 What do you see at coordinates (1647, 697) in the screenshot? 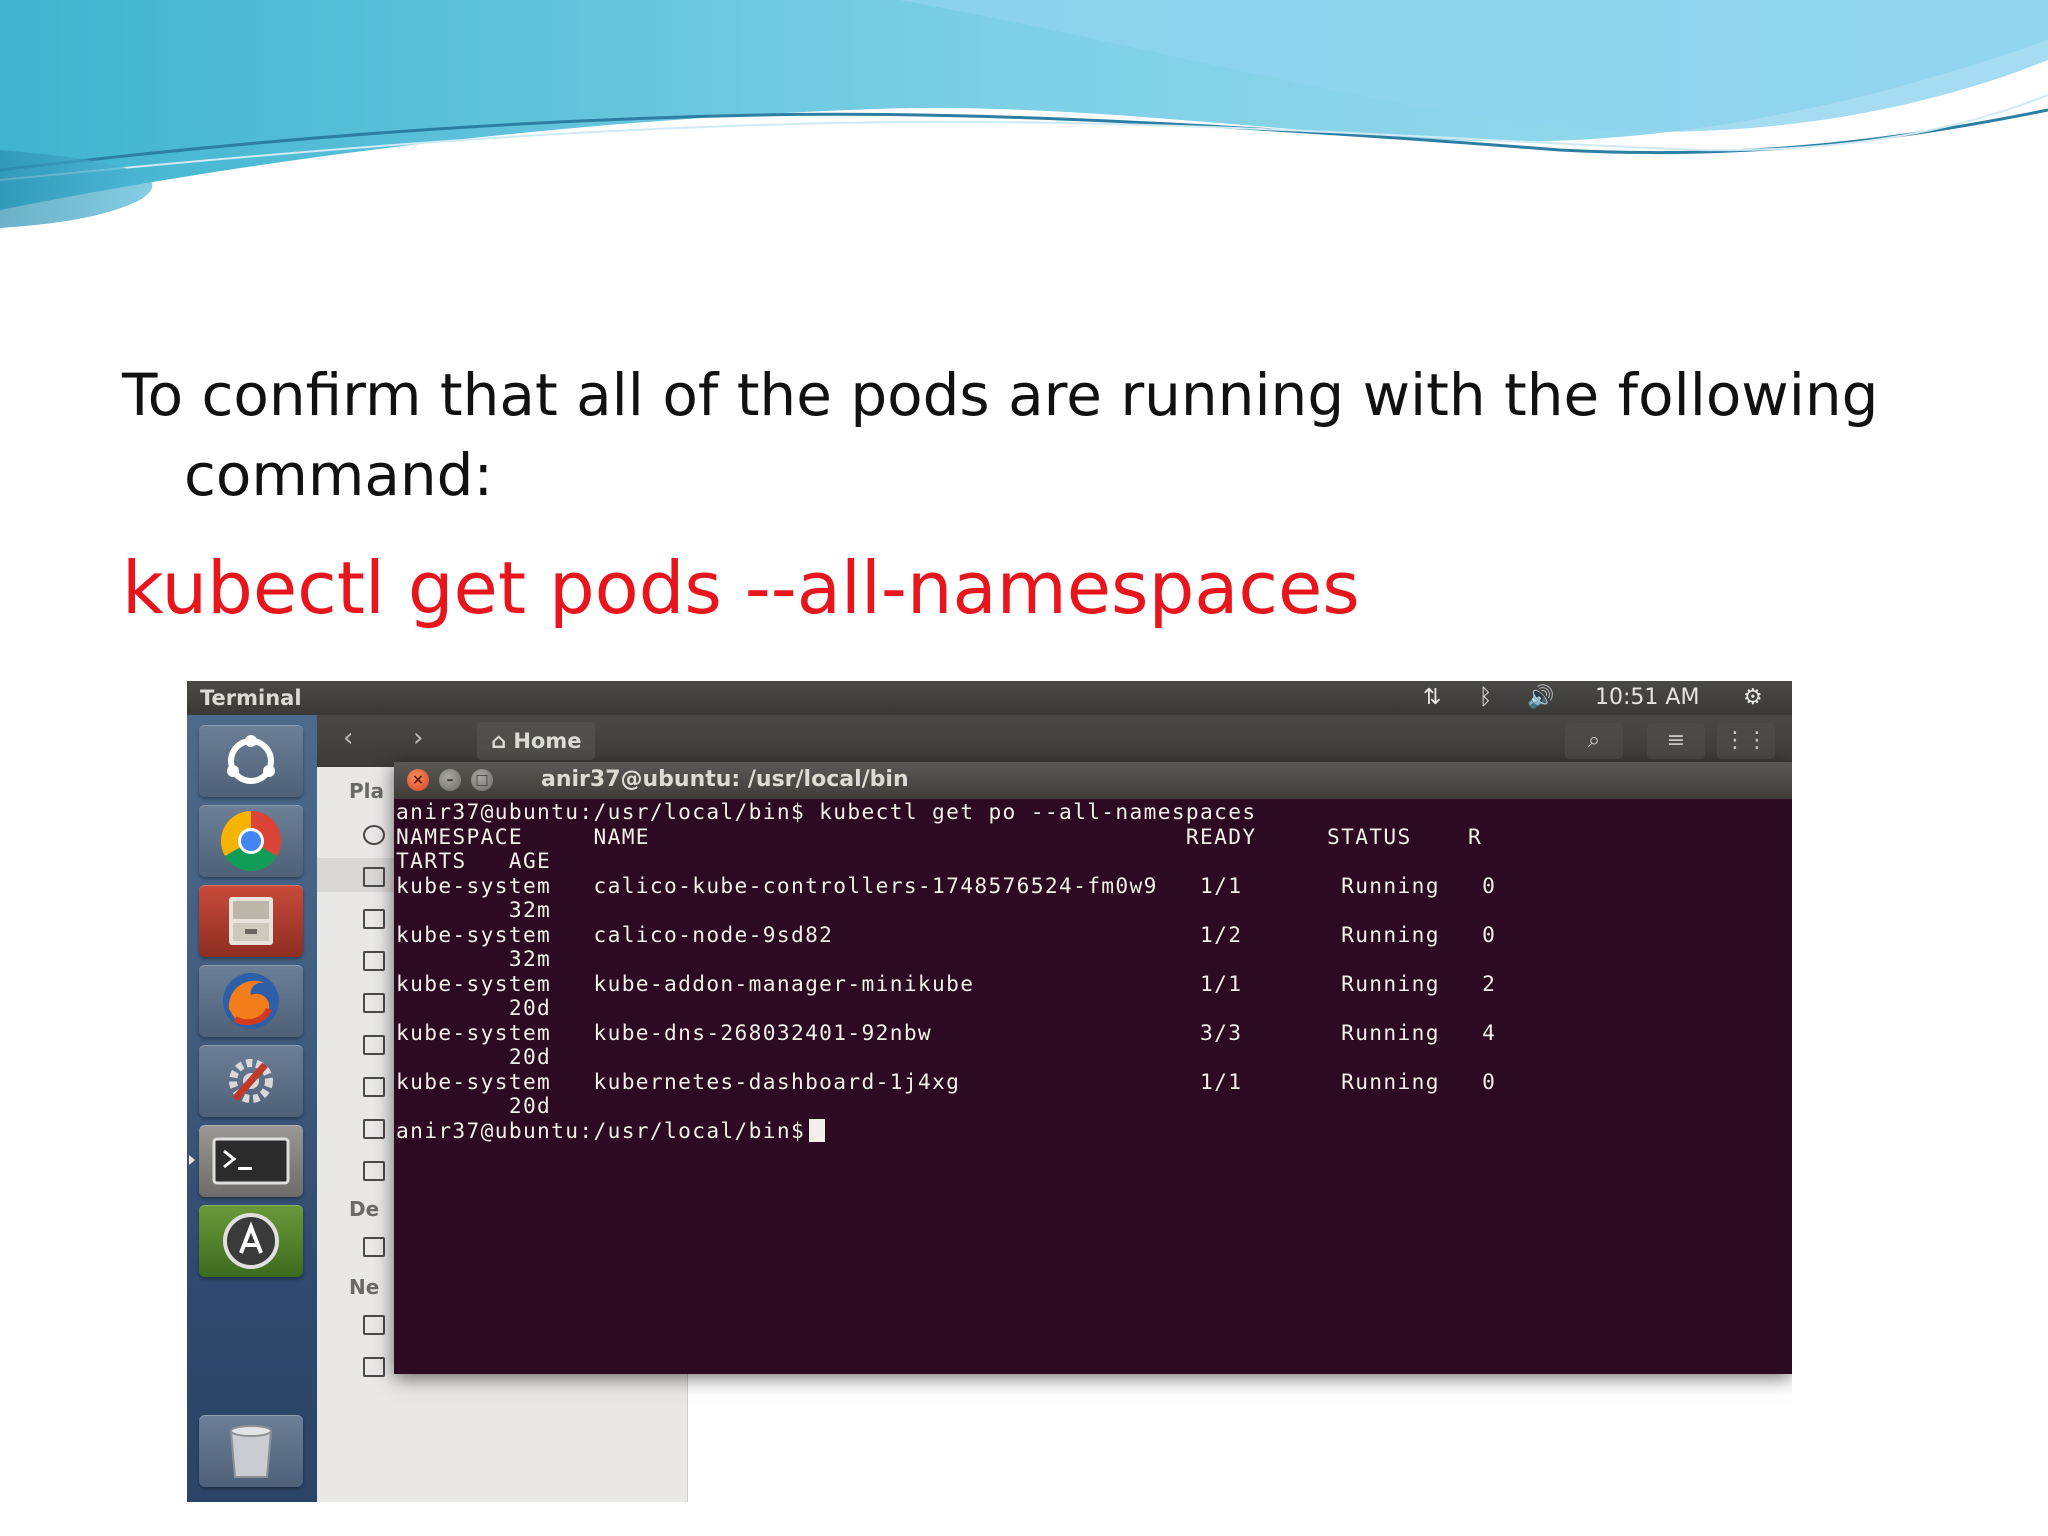
I see `panel-clock: 10:51 AM` at bounding box center [1647, 697].